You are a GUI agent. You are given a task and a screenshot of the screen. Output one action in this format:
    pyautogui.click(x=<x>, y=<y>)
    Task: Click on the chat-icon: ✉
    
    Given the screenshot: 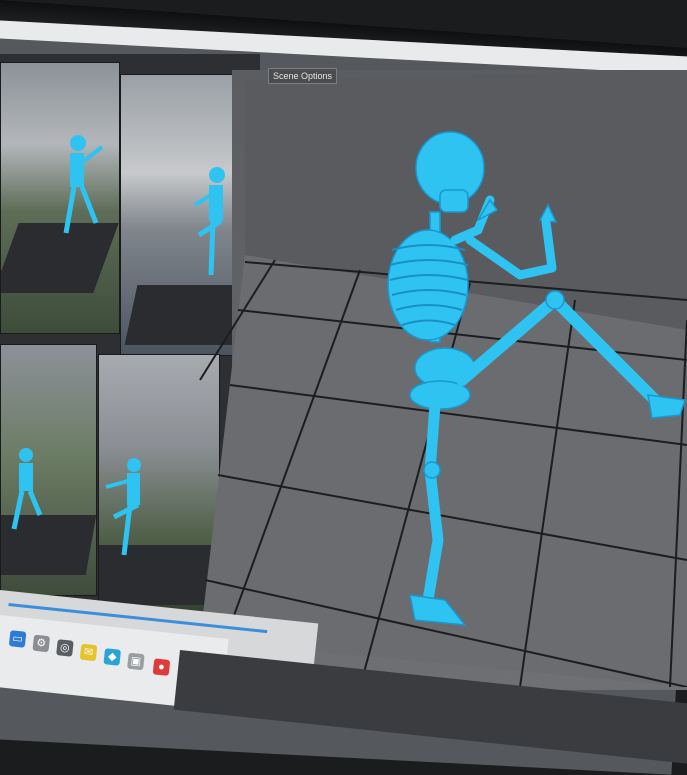 What is the action you would take?
    pyautogui.click(x=88, y=652)
    